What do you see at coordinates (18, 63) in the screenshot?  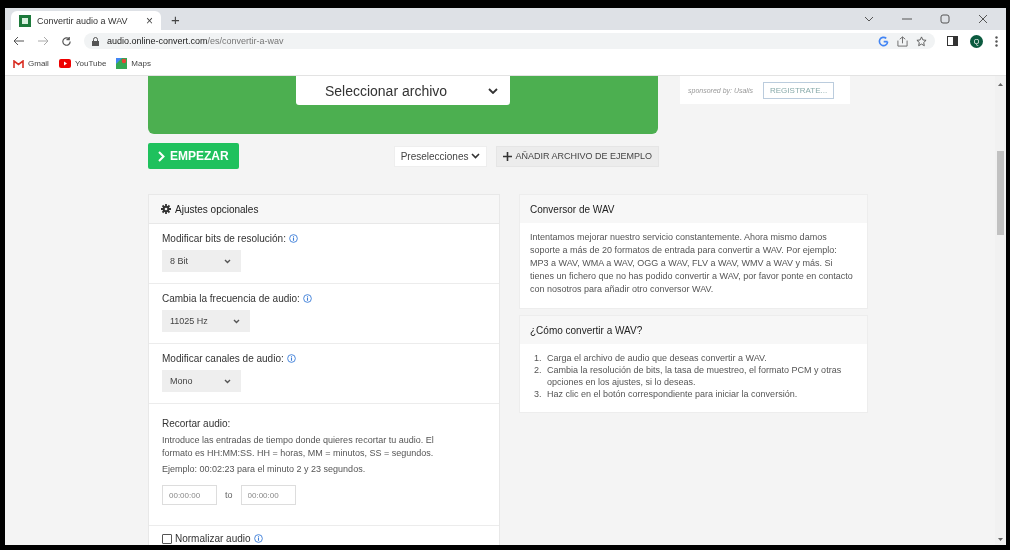 I see `envelope-icon` at bounding box center [18, 63].